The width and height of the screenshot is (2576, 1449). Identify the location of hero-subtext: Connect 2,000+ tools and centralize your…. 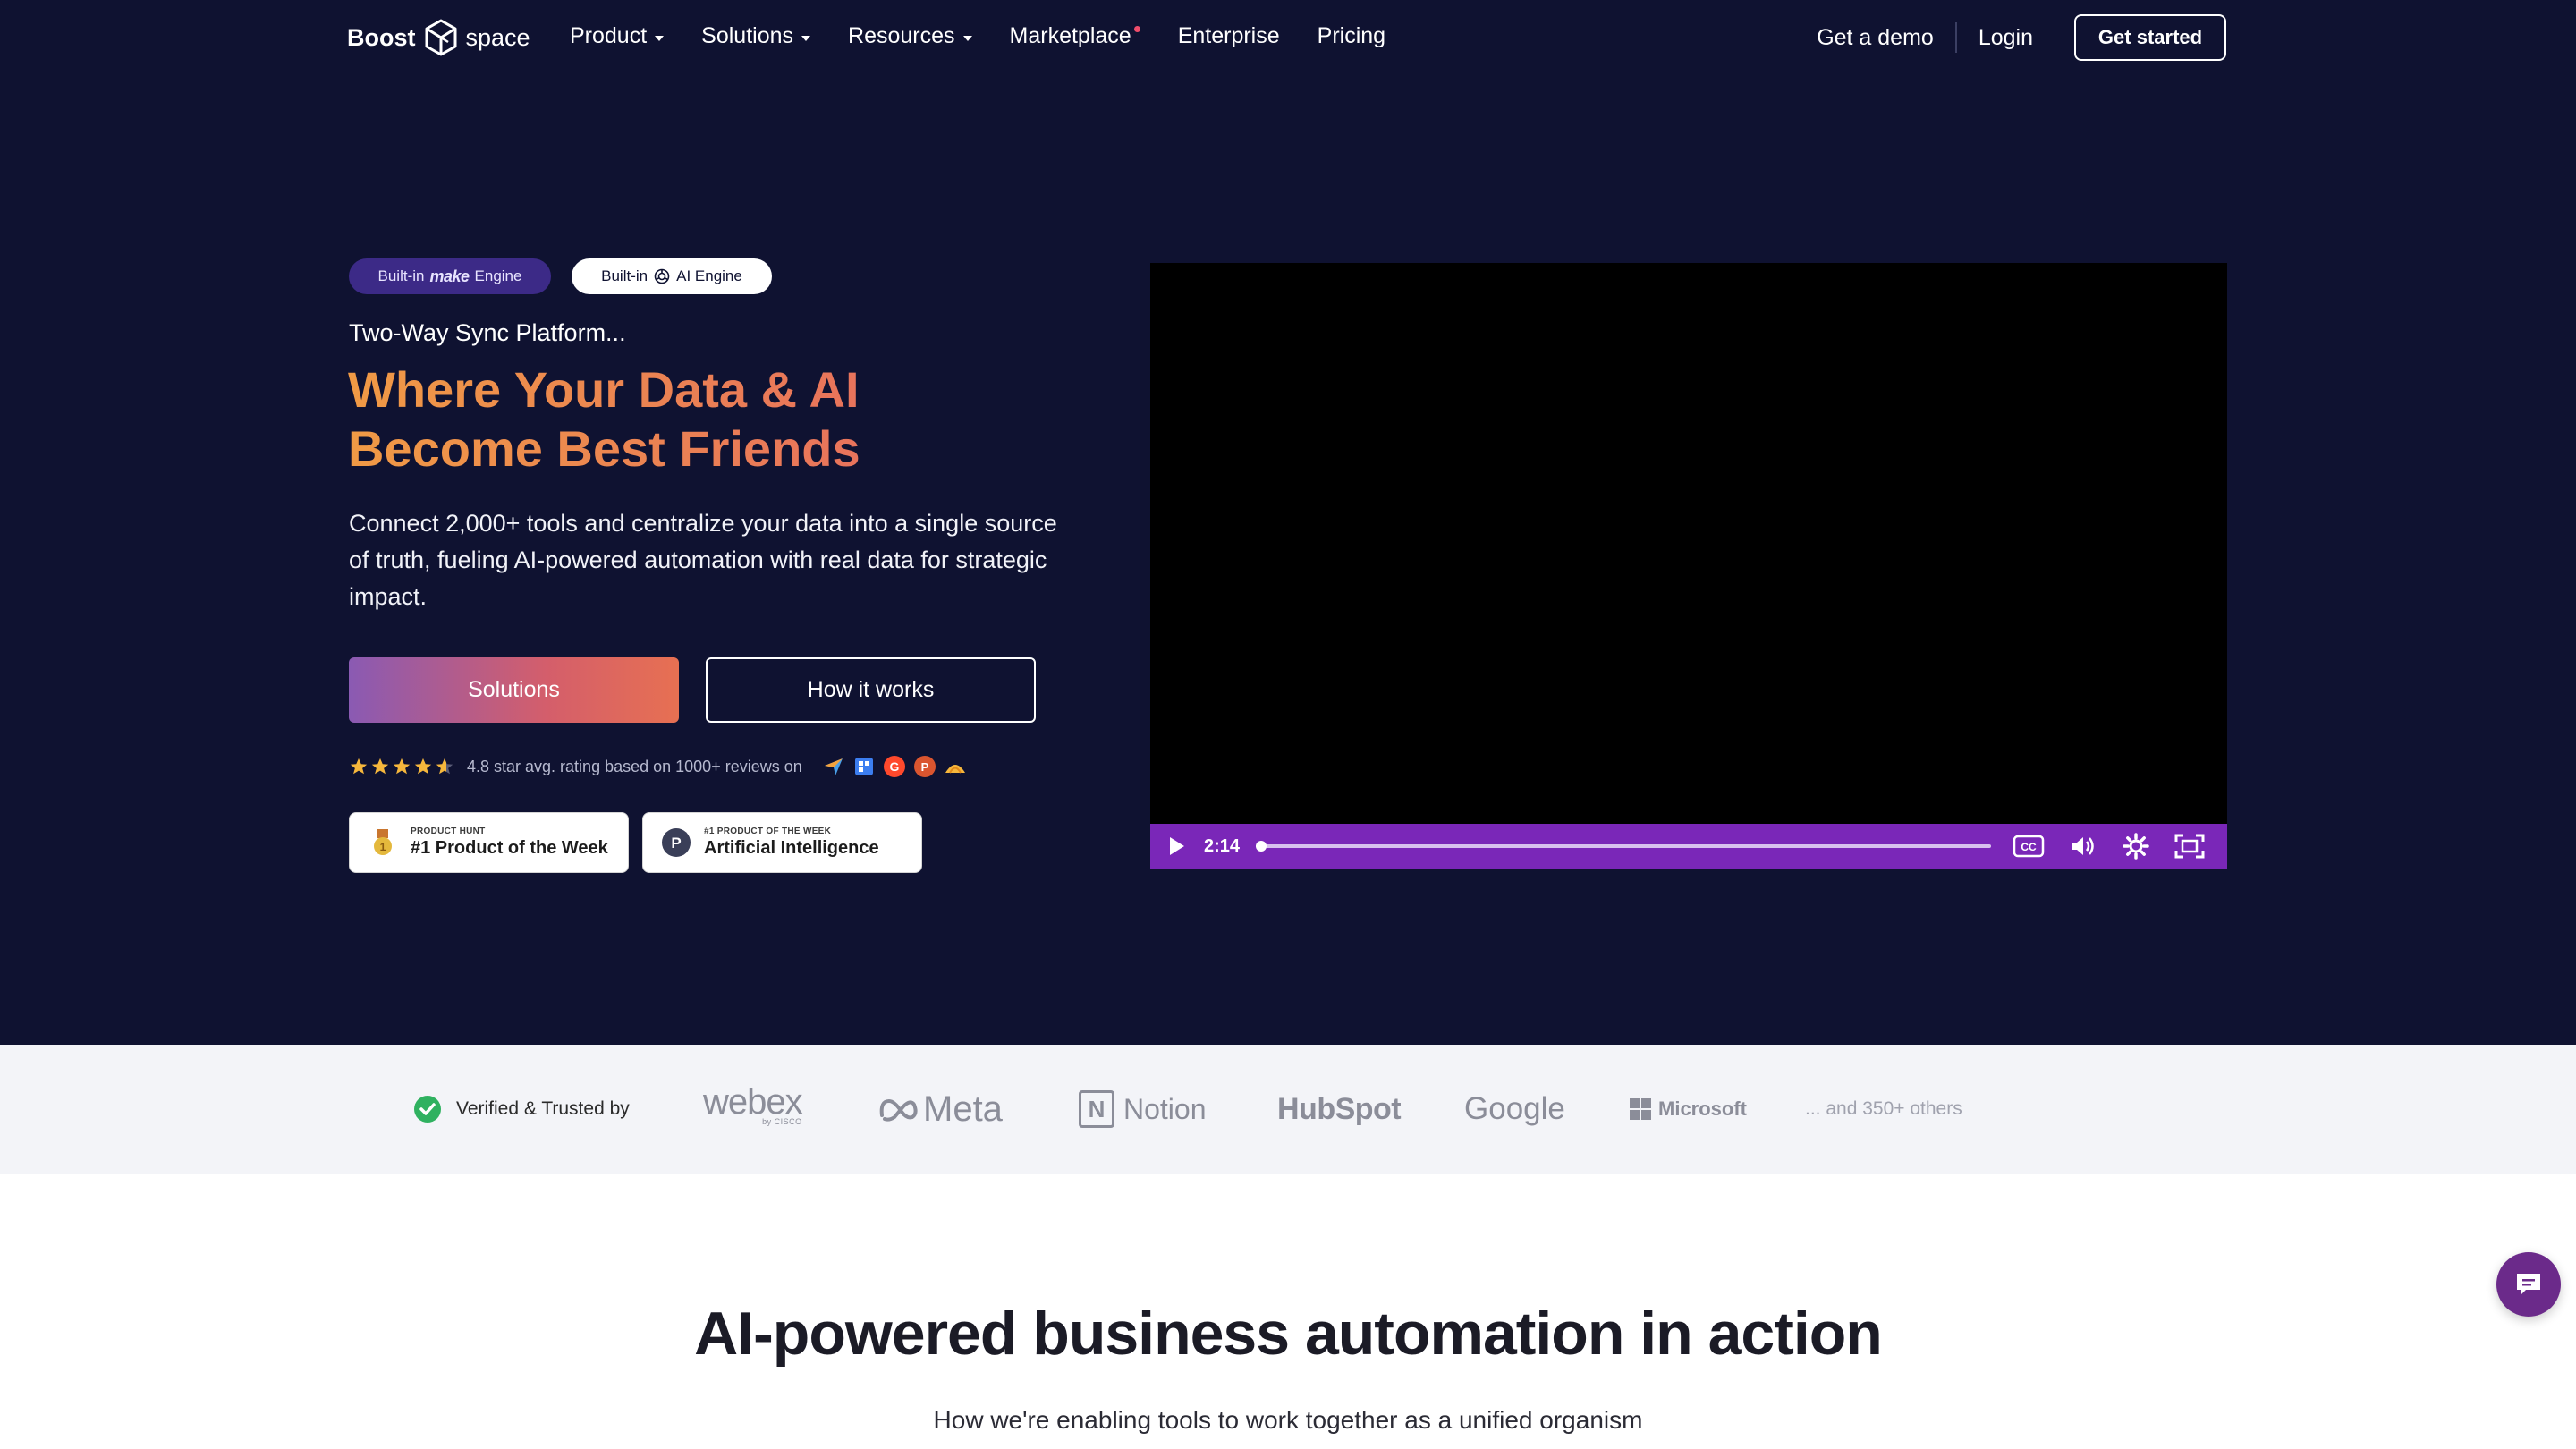
(703, 560).